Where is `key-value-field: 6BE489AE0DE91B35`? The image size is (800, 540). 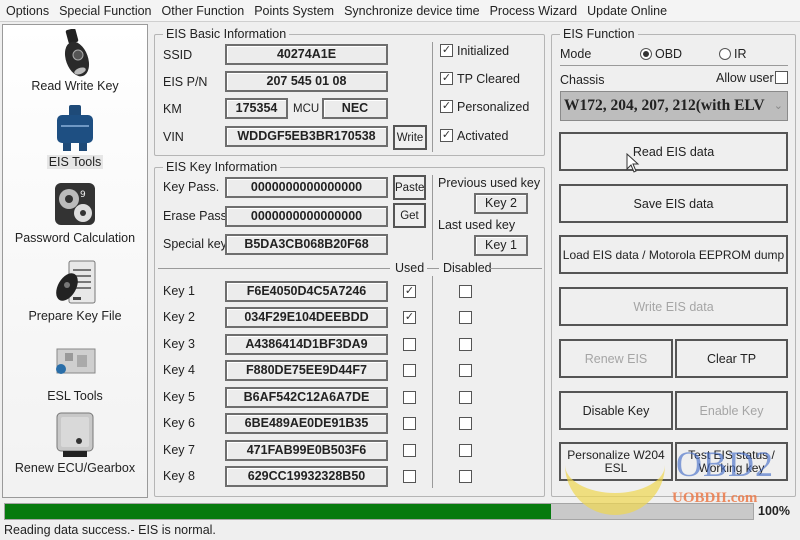 key-value-field: 6BE489AE0DE91B35 is located at coordinates (306, 423).